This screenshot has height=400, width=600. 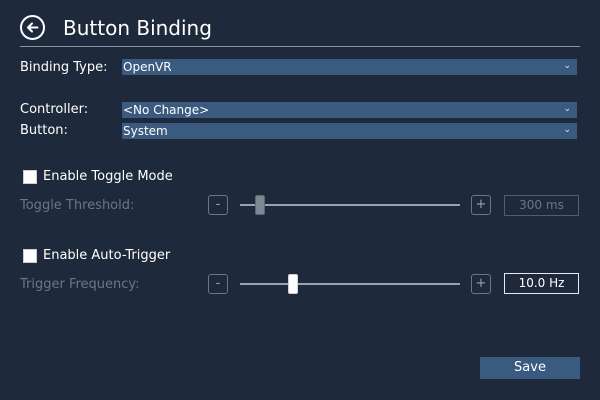 What do you see at coordinates (137, 28) in the screenshot?
I see `page-title: Button Binding` at bounding box center [137, 28].